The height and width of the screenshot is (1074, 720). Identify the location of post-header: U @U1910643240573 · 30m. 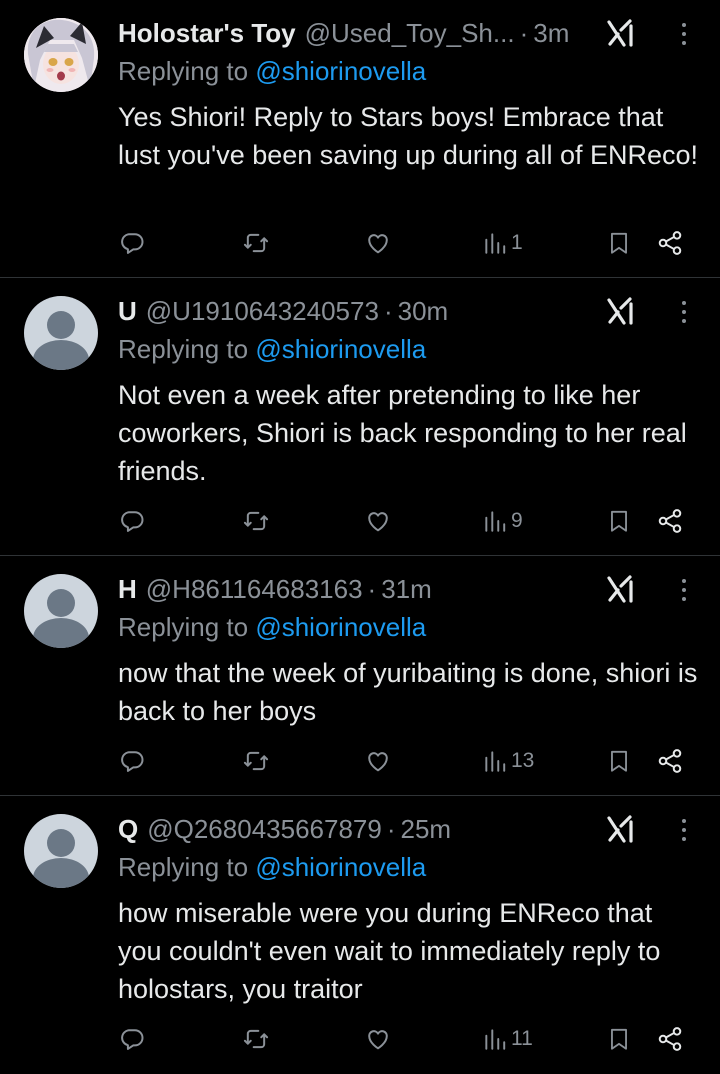
(349, 311).